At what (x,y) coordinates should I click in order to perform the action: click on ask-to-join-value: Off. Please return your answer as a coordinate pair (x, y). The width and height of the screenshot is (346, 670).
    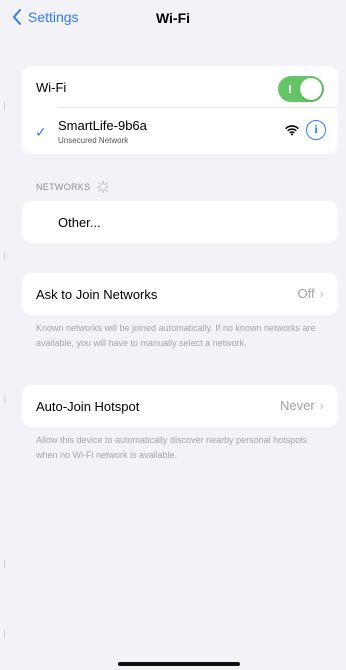
    Looking at the image, I should click on (306, 293).